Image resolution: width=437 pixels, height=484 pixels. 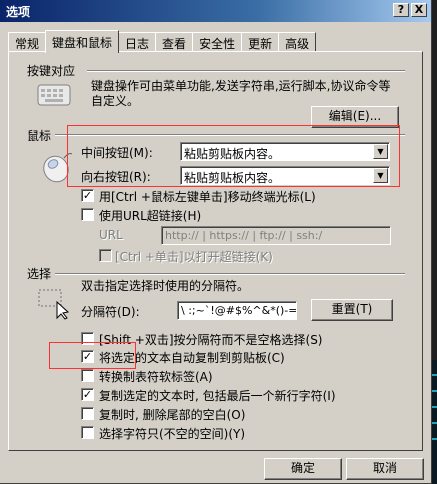 I want to click on dialog-title: 选项, so click(x=18, y=12).